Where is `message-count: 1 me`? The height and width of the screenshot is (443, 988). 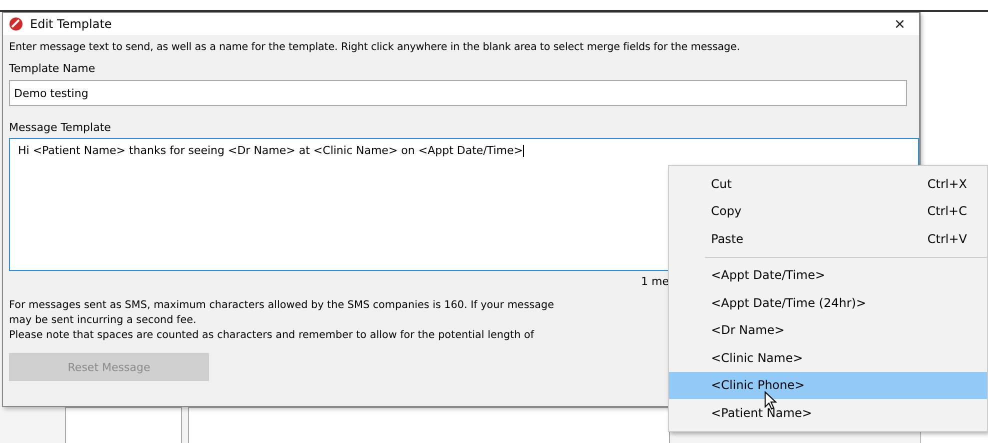 message-count: 1 me is located at coordinates (655, 282).